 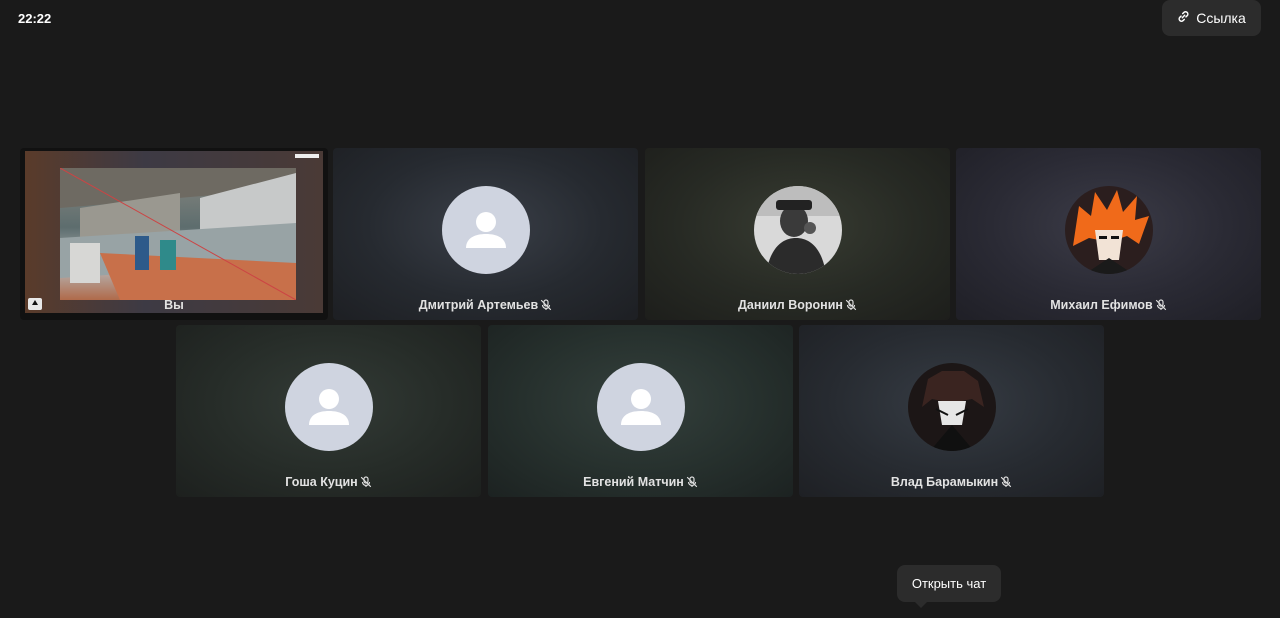 What do you see at coordinates (321, 482) in the screenshot?
I see `participant-name-text: Гоша Куцин` at bounding box center [321, 482].